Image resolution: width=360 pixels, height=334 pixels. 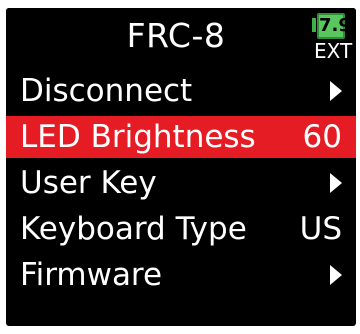 What do you see at coordinates (133, 229) in the screenshot?
I see `menu-item-label: Keyboard Type` at bounding box center [133, 229].